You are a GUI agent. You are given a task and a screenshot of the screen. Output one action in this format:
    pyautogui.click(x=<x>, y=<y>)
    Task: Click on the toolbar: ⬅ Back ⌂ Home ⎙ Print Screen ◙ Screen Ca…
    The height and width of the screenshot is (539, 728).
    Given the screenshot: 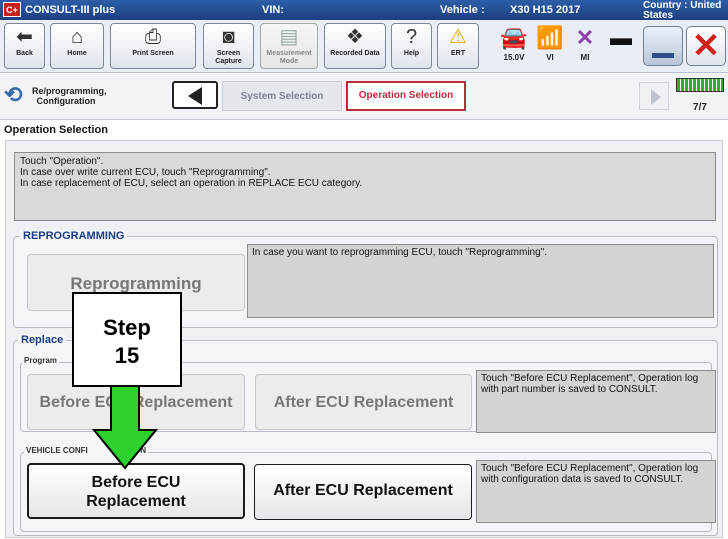 What is the action you would take?
    pyautogui.click(x=364, y=46)
    